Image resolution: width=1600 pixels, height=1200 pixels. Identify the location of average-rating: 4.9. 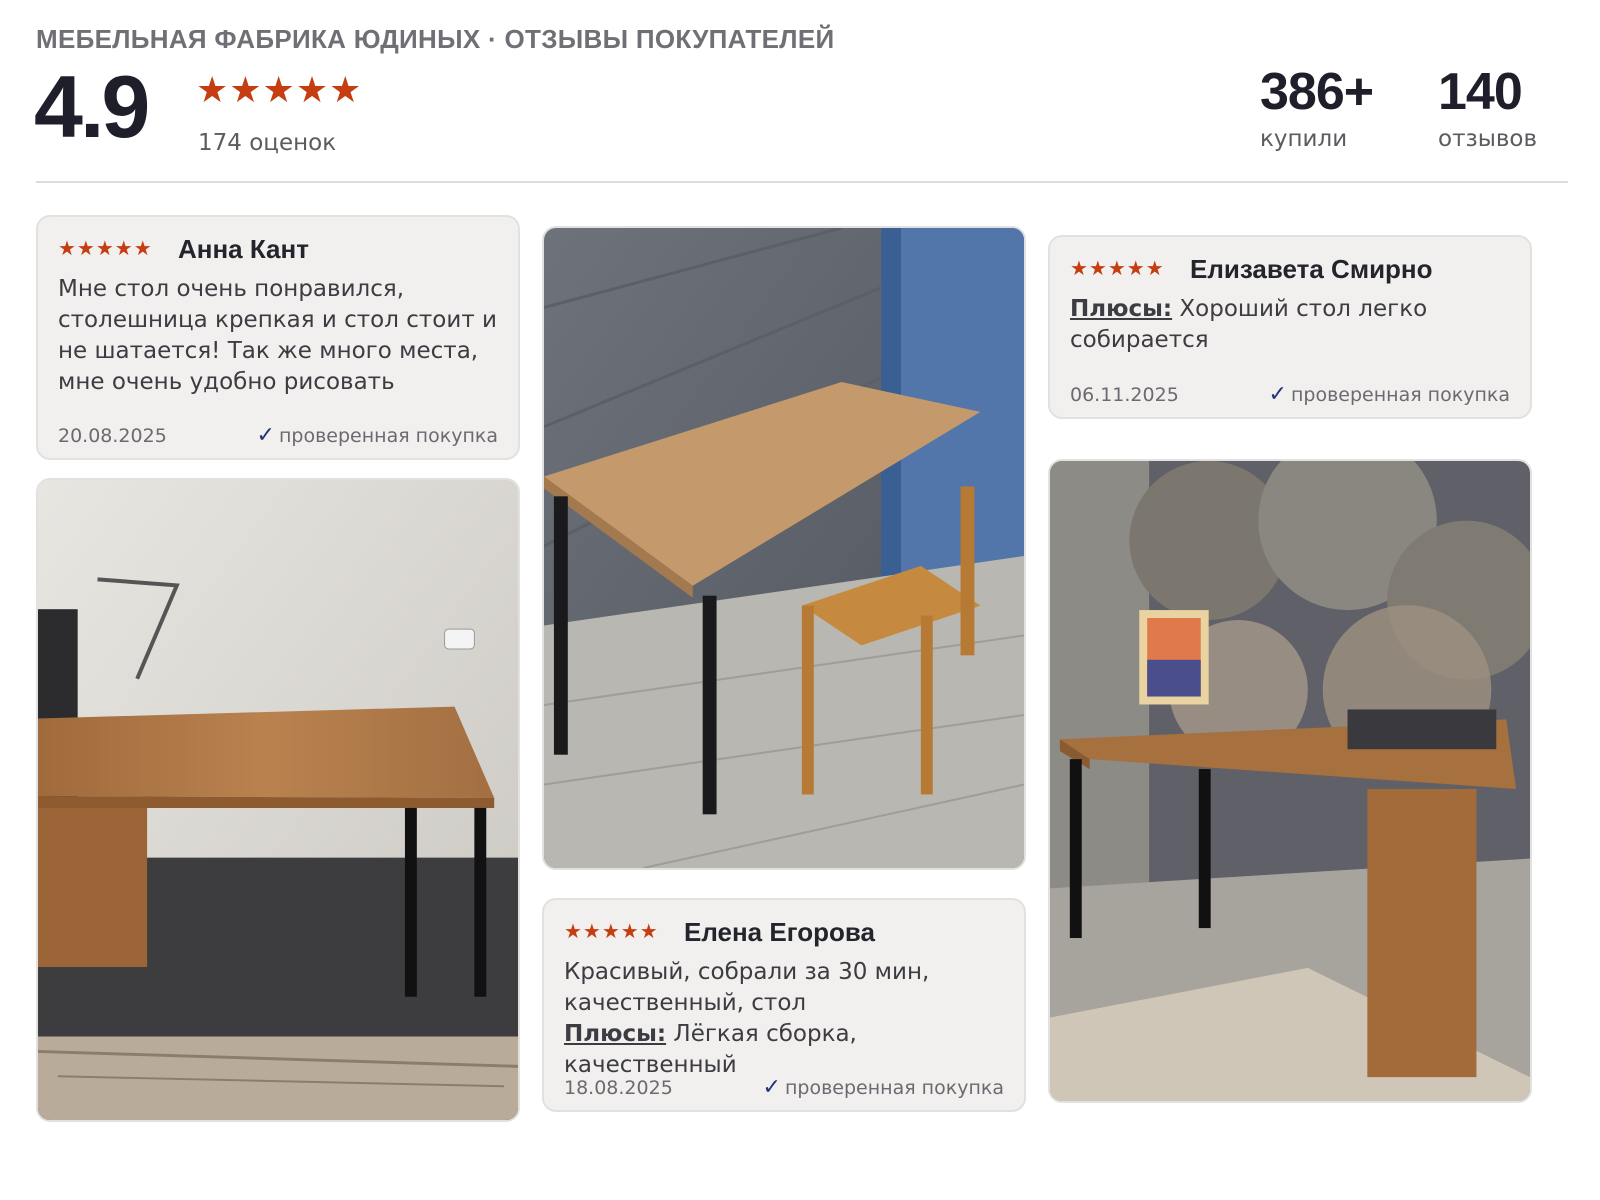
(92, 106).